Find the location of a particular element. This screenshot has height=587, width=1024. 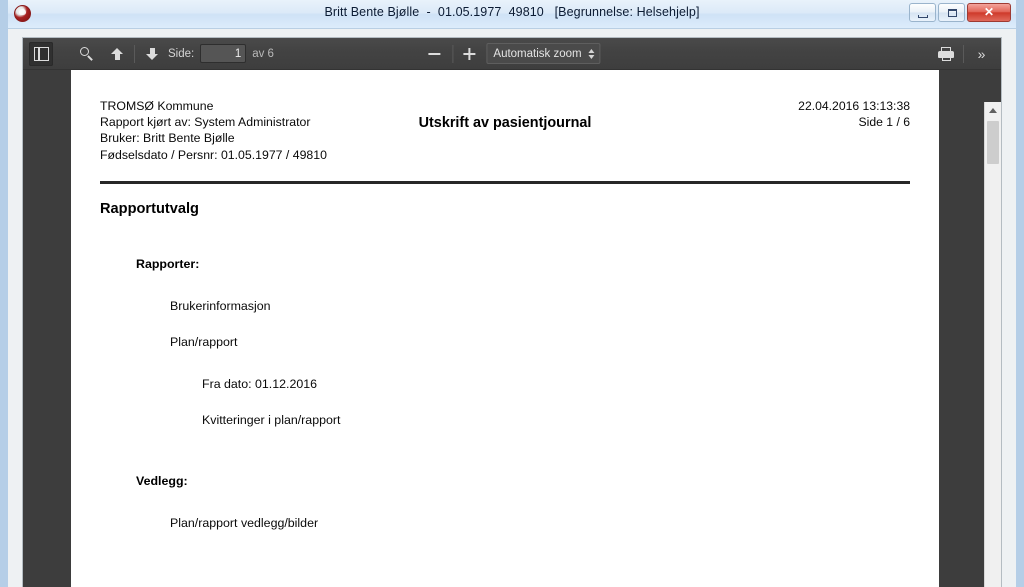

sidebar-toggle-button is located at coordinates (41, 53).